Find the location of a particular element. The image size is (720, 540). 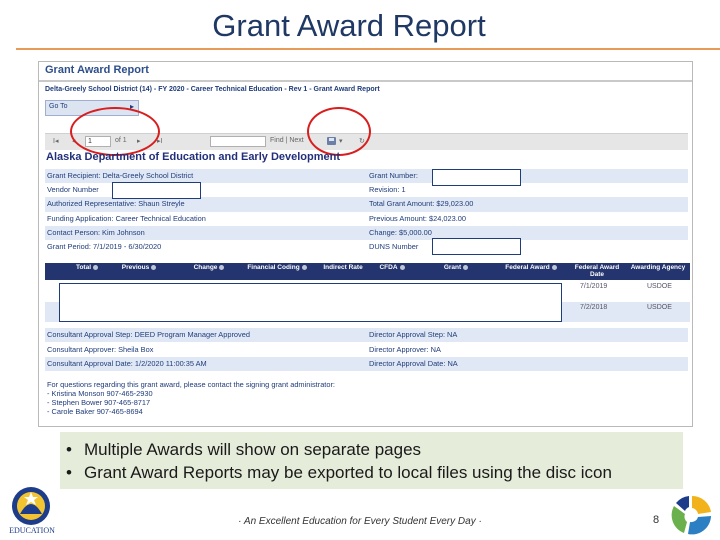

redacted-duns-number is located at coordinates (476, 246).